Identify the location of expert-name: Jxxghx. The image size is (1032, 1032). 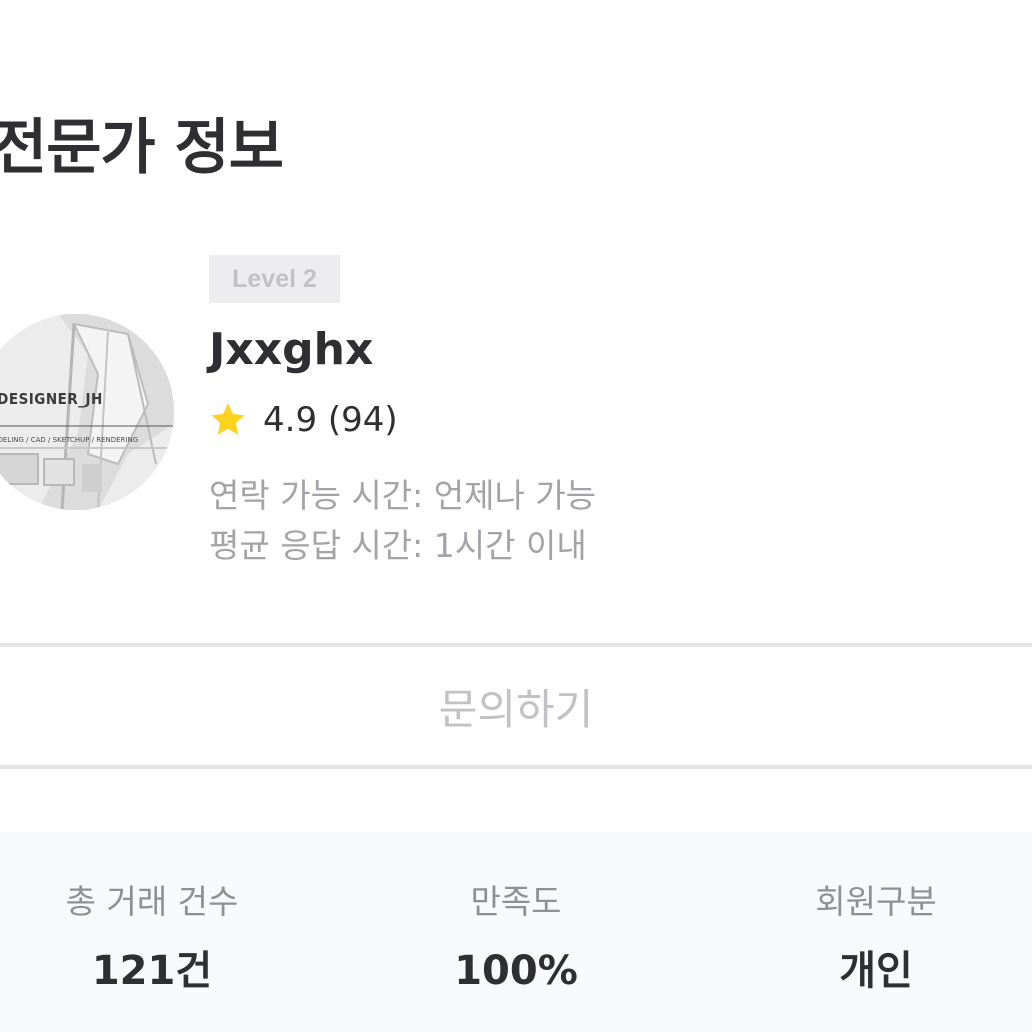
(291, 350).